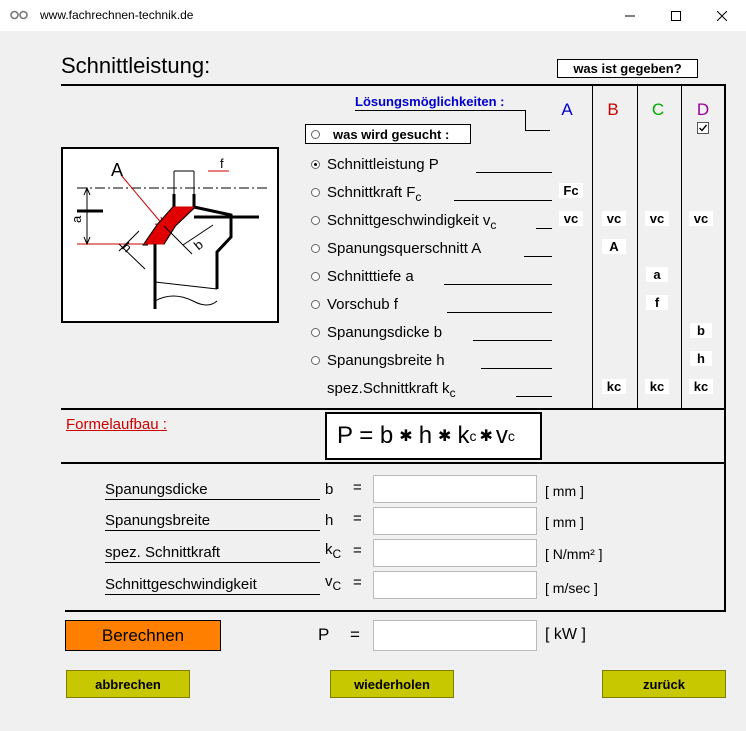 The height and width of the screenshot is (731, 746). What do you see at coordinates (384, 332) in the screenshot?
I see `option-spanungsdicke: Spanungsdicke b` at bounding box center [384, 332].